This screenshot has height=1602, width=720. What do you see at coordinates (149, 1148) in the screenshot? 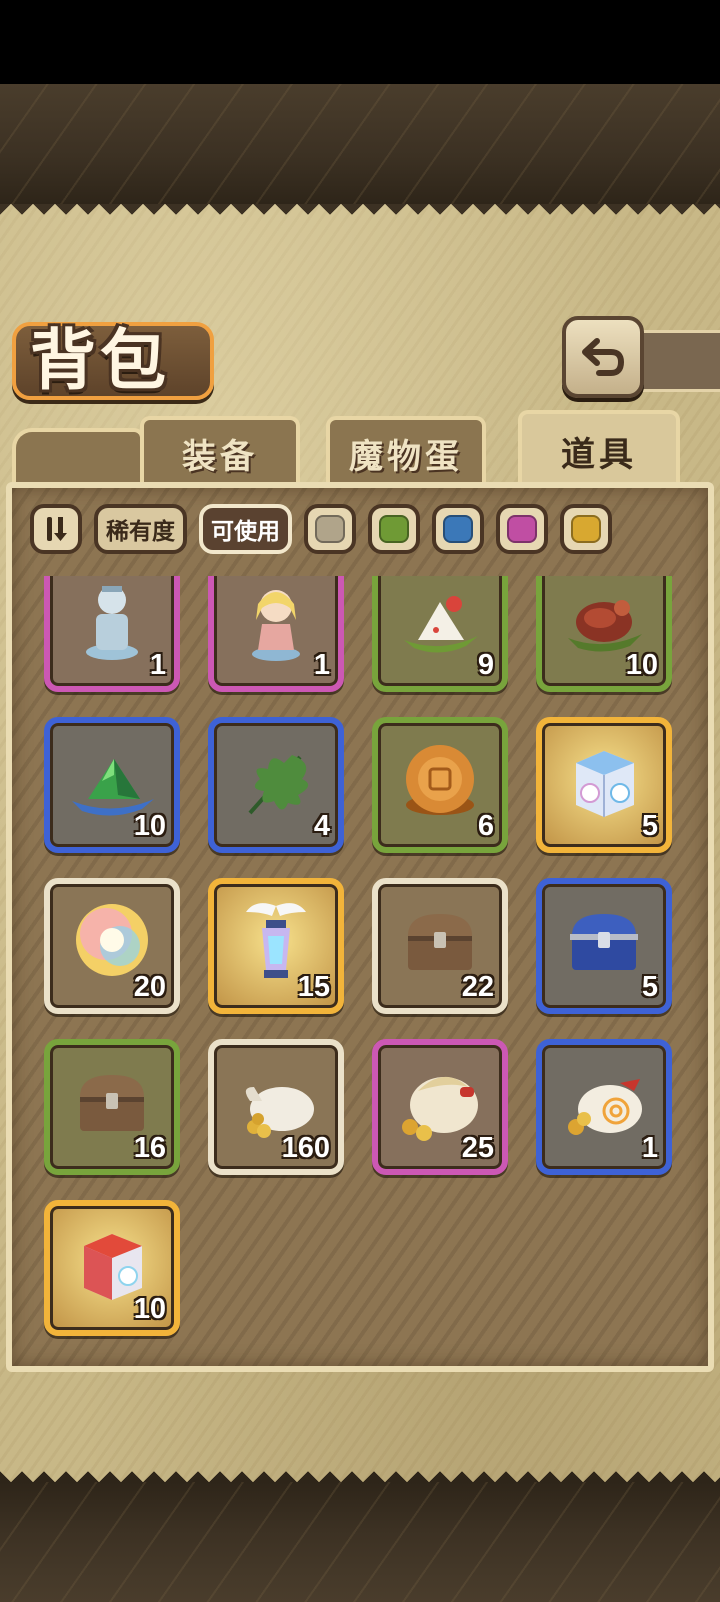
I see `item-quantity: 16` at bounding box center [149, 1148].